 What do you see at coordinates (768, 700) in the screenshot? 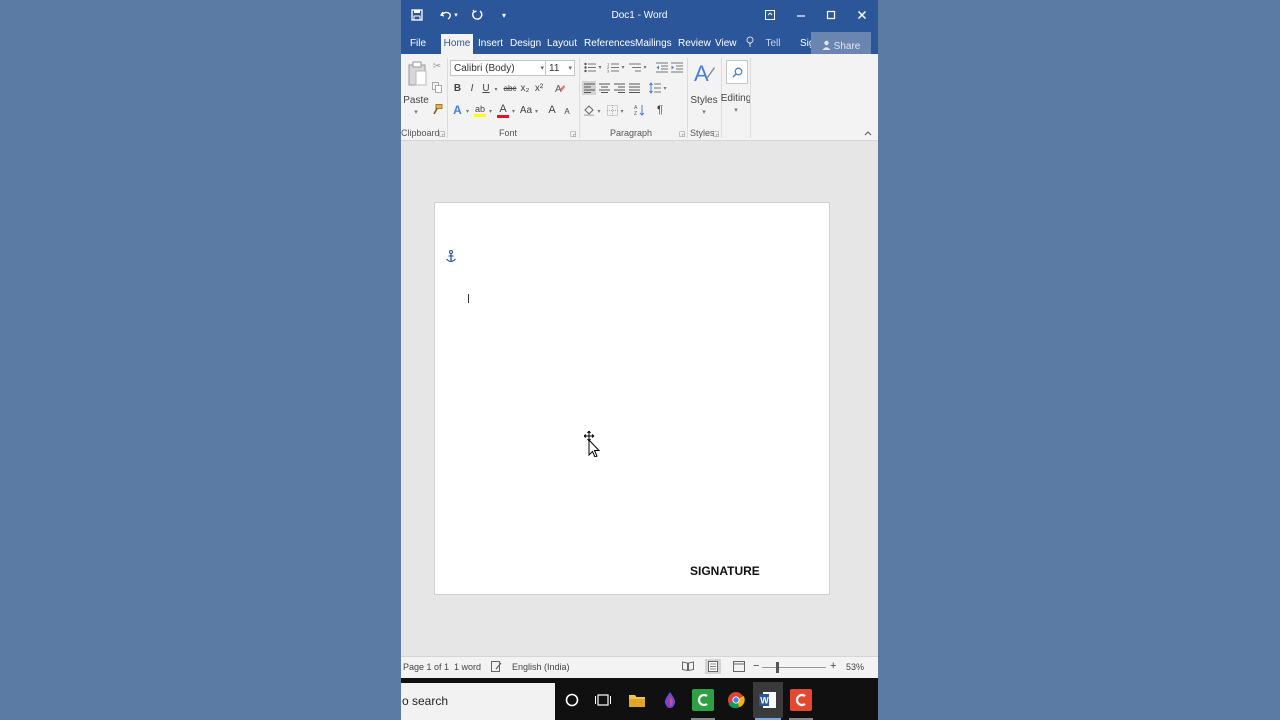
I see `word-taskbar-icon: W` at bounding box center [768, 700].